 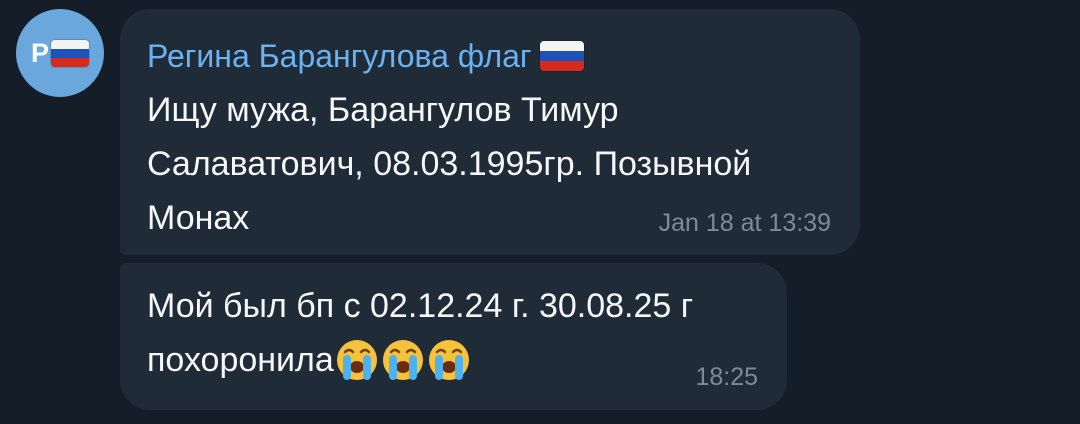 I want to click on message-line: Мой был бп с 02.12.24 г. 30.08.25 г, so click(x=420, y=306).